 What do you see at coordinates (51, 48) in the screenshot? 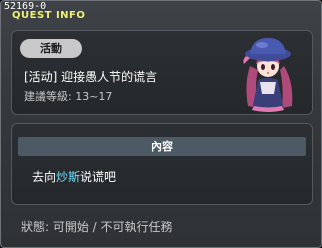
I see `quest-category-badge: 活動` at bounding box center [51, 48].